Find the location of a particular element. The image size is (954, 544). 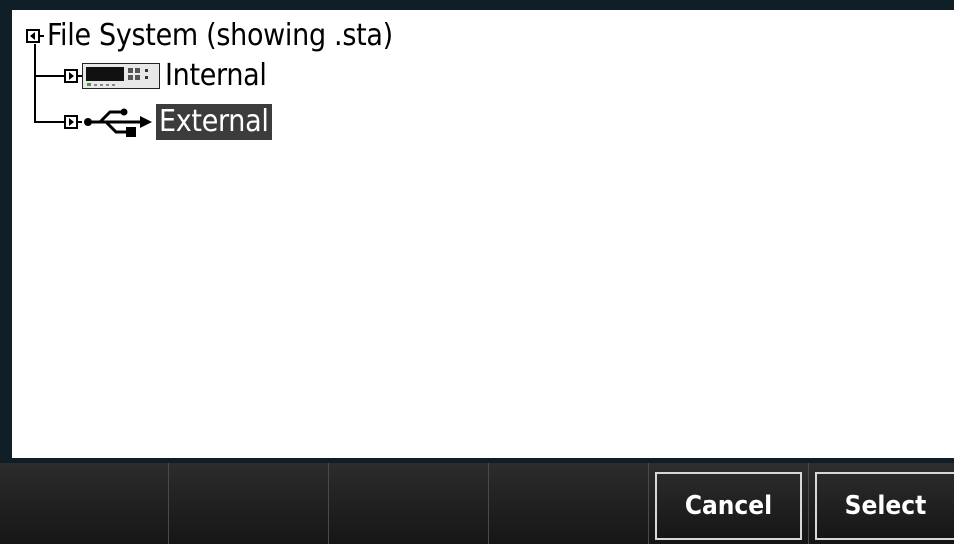

internal-label: Internal is located at coordinates (216, 75).